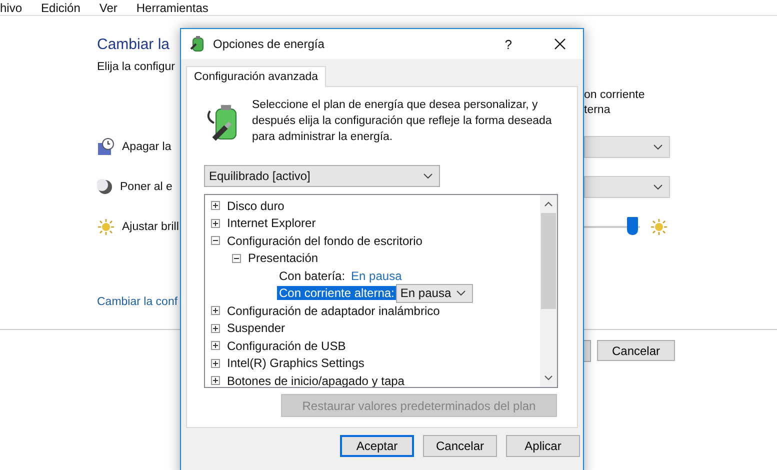 This screenshot has height=470, width=777. Describe the element at coordinates (106, 147) in the screenshot. I see `clock-icon` at that location.